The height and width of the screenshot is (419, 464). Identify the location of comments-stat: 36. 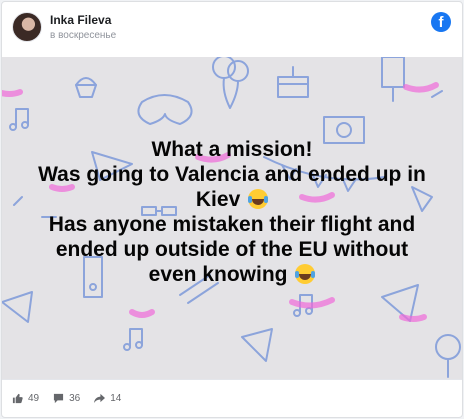
(66, 398).